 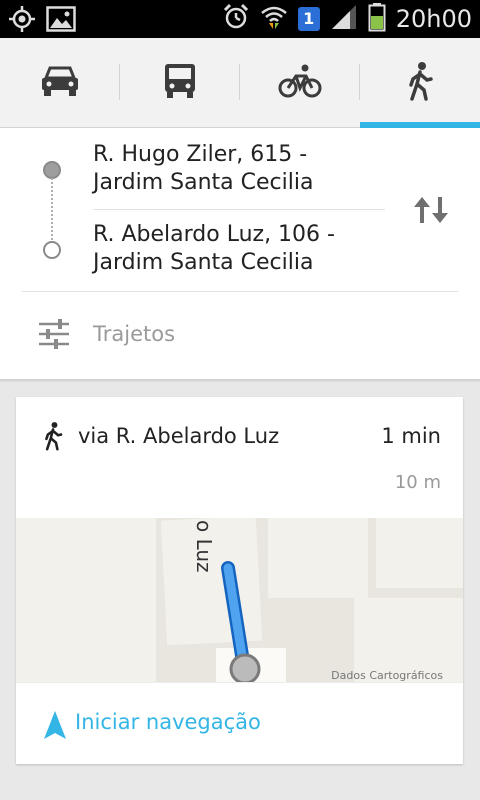 I want to click on tune-sliders-icon, so click(x=54, y=336).